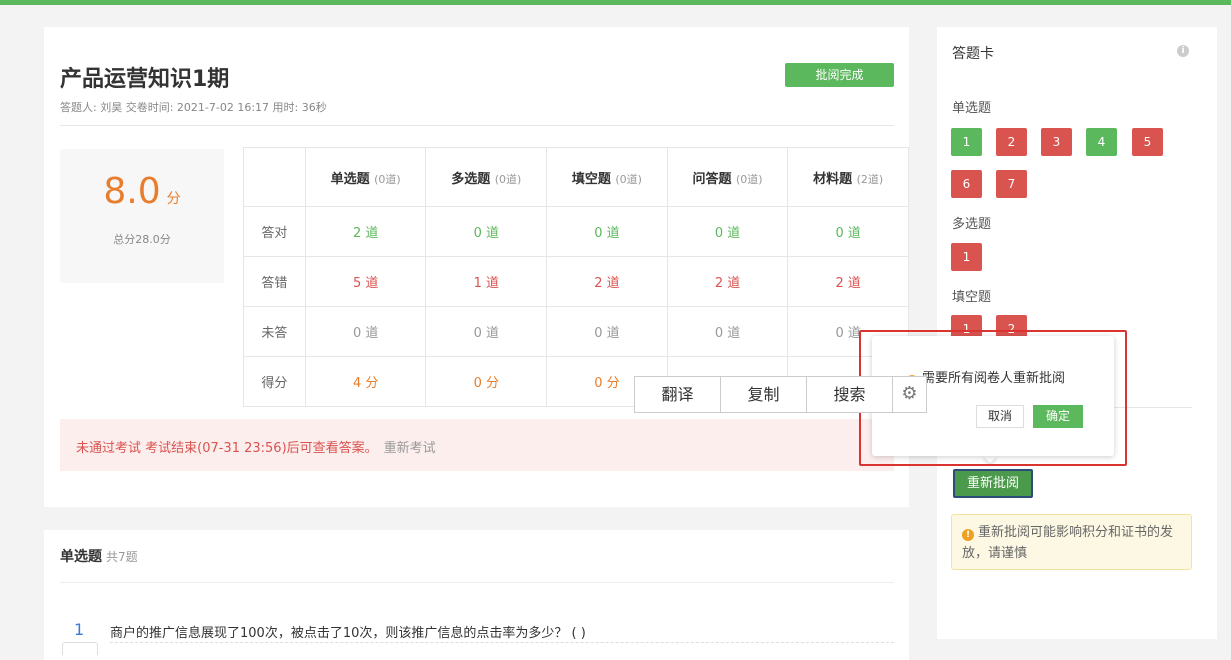 Image resolution: width=1231 pixels, height=660 pixels. I want to click on regrade-button: 重新批阅, so click(993, 483).